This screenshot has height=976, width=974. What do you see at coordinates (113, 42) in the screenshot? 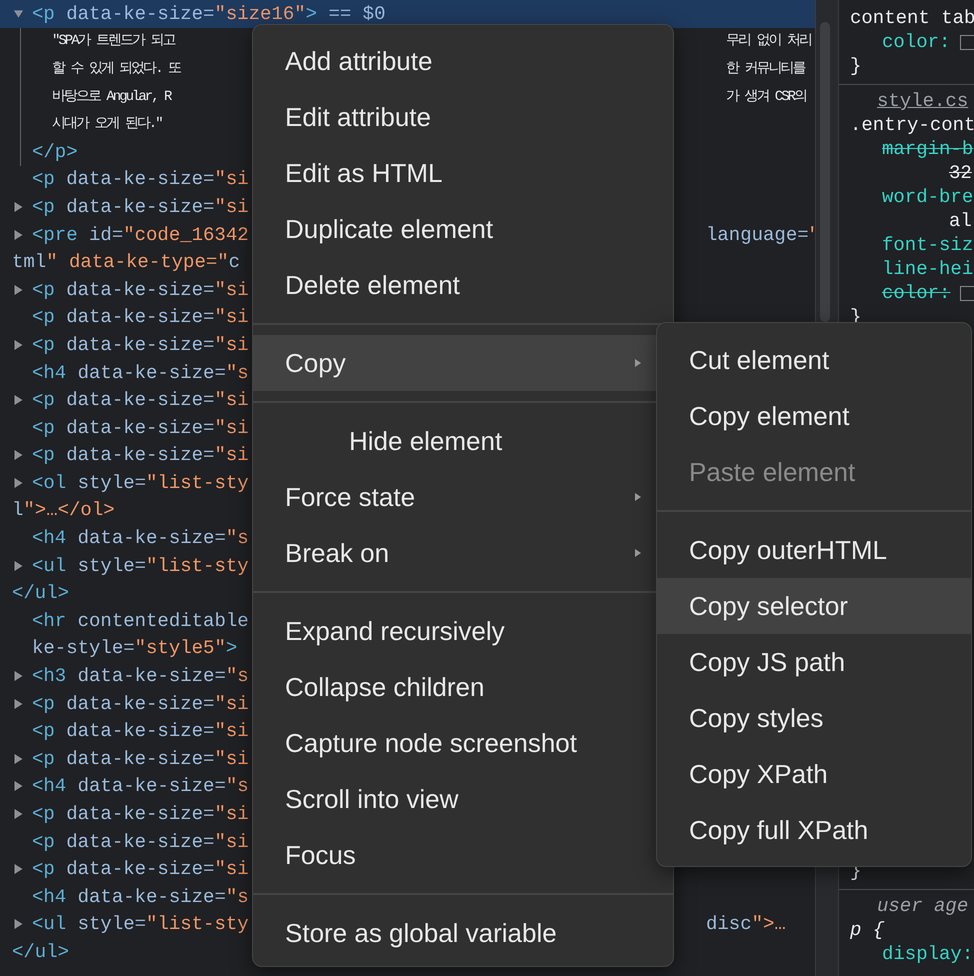
I see `code-line: "SPA가 트렌드가 되고` at bounding box center [113, 42].